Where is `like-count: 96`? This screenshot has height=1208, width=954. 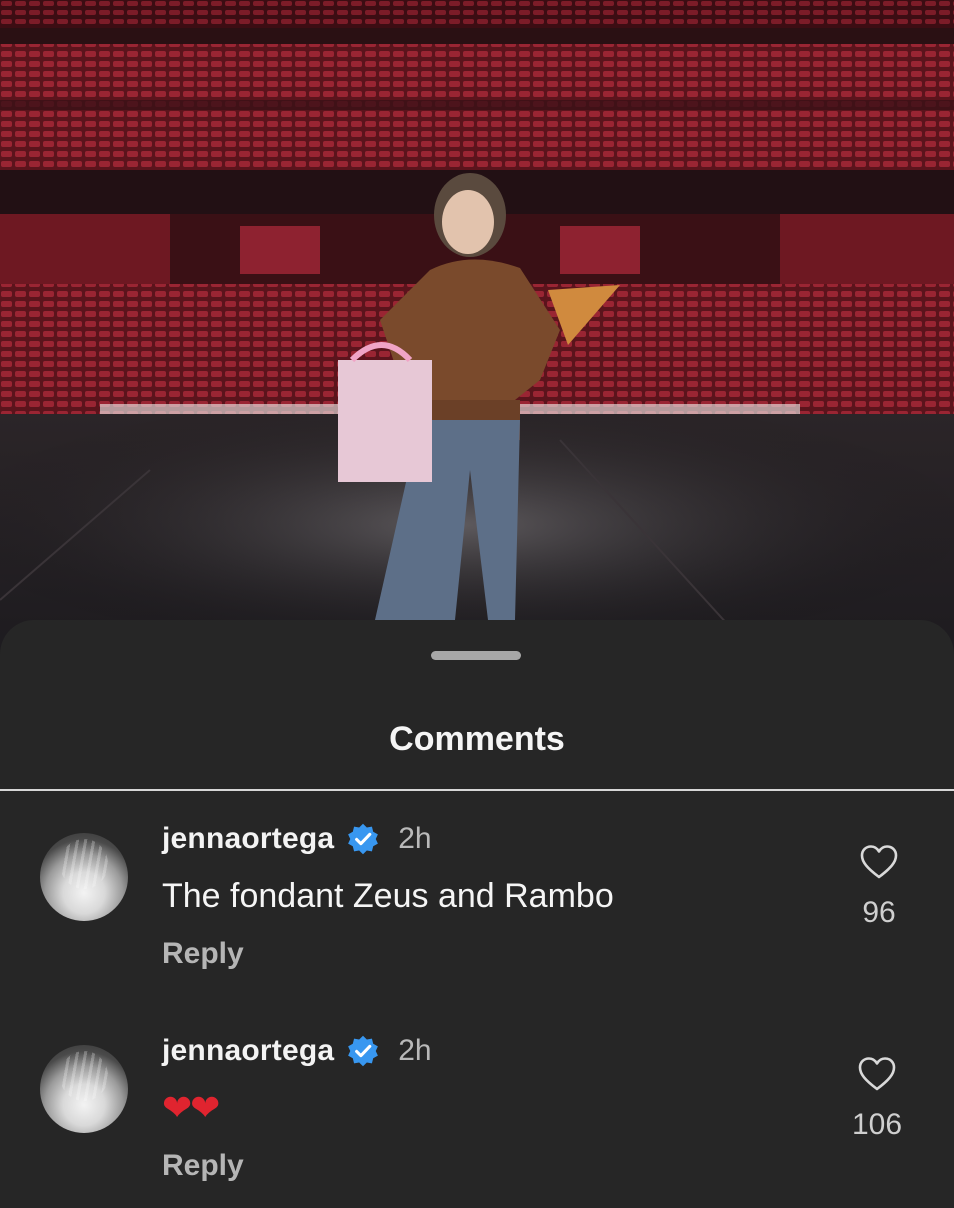 like-count: 96 is located at coordinates (879, 912).